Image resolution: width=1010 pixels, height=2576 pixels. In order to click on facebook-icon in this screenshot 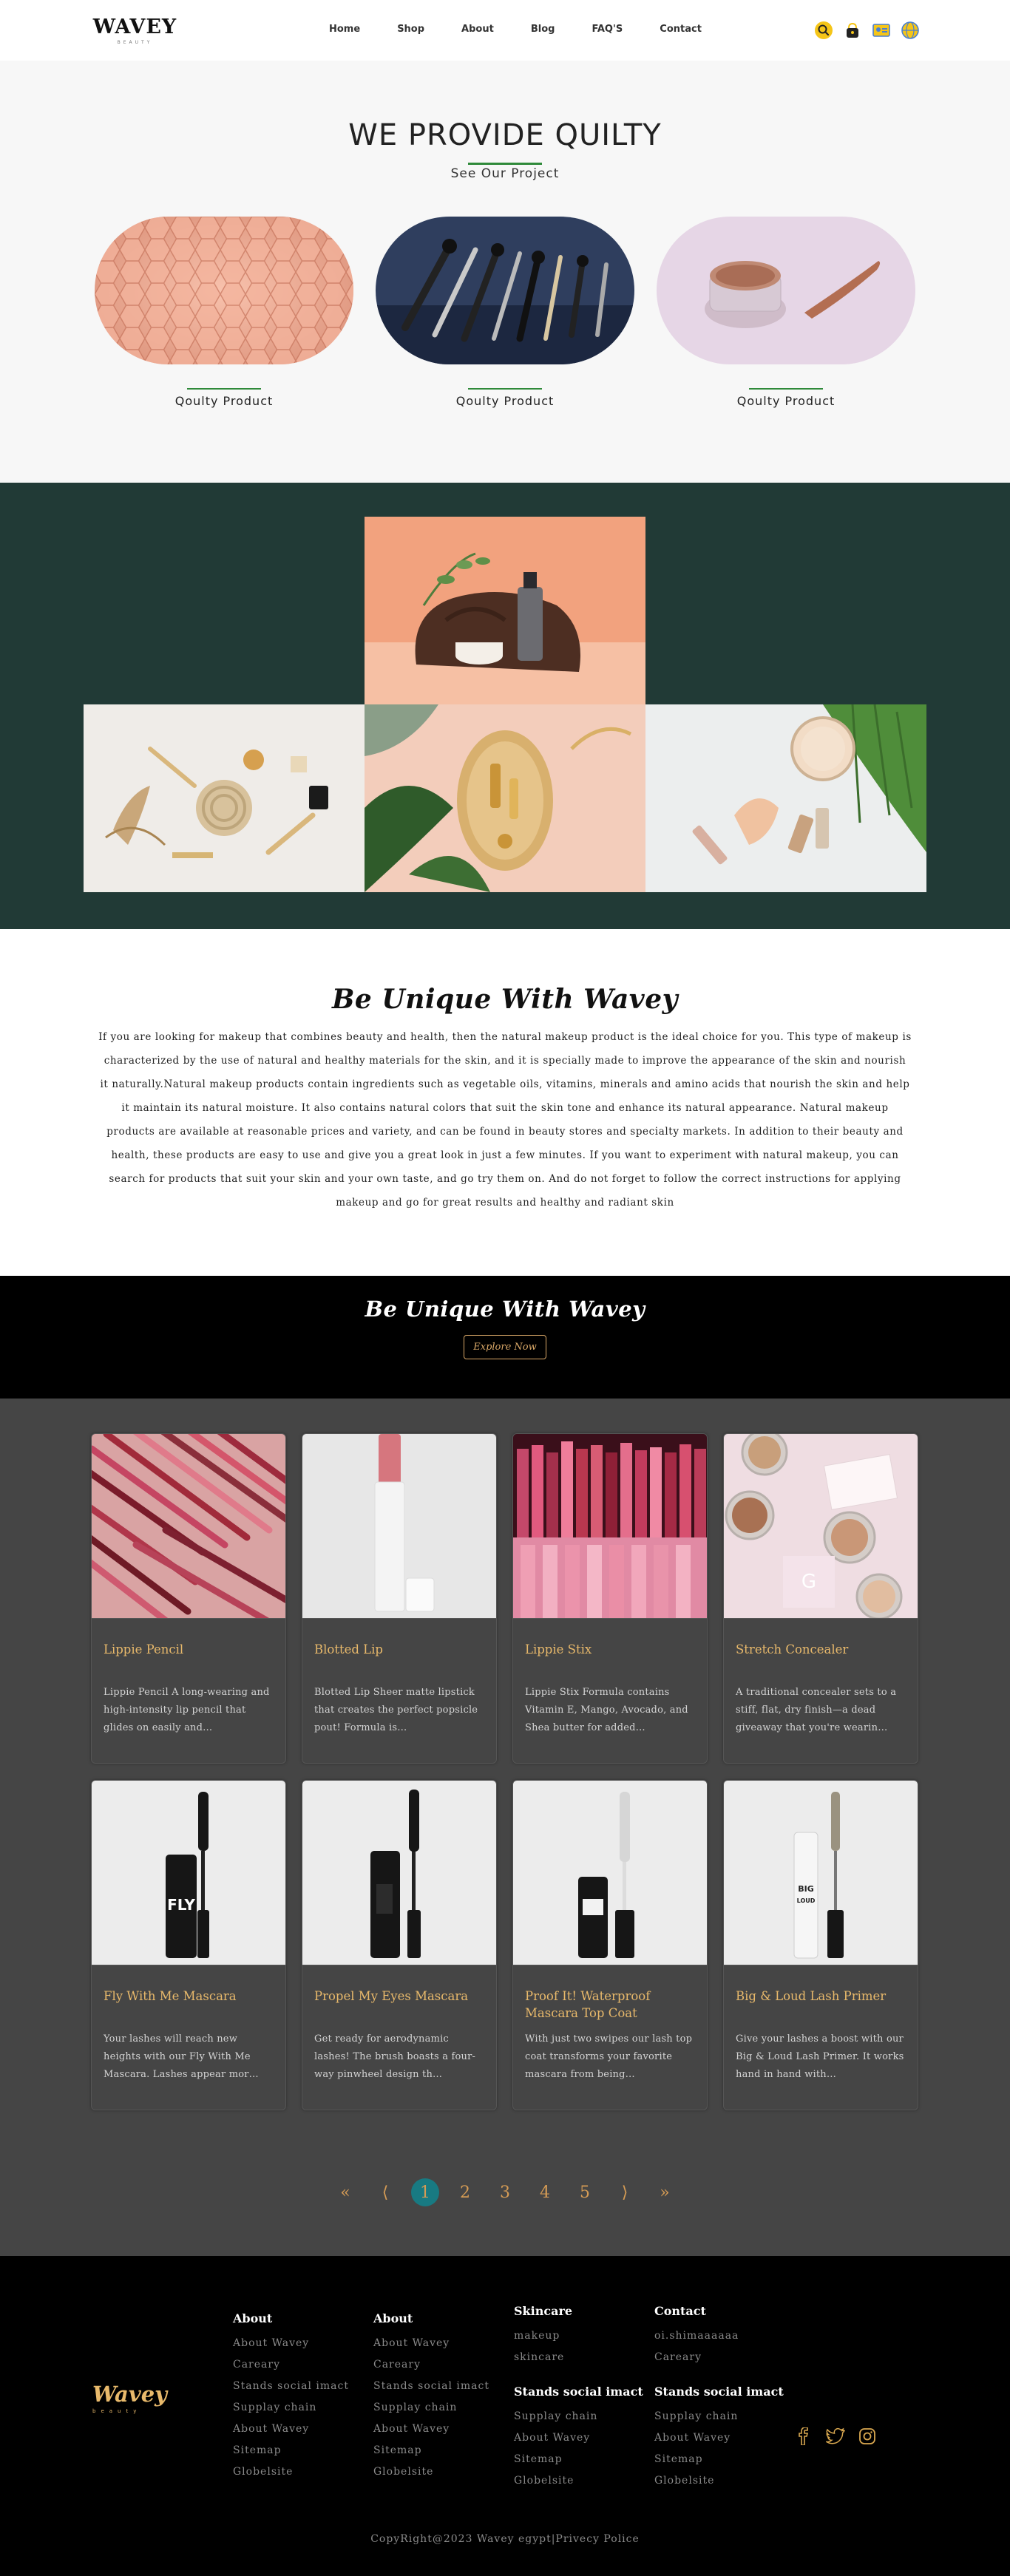, I will do `click(804, 2437)`.